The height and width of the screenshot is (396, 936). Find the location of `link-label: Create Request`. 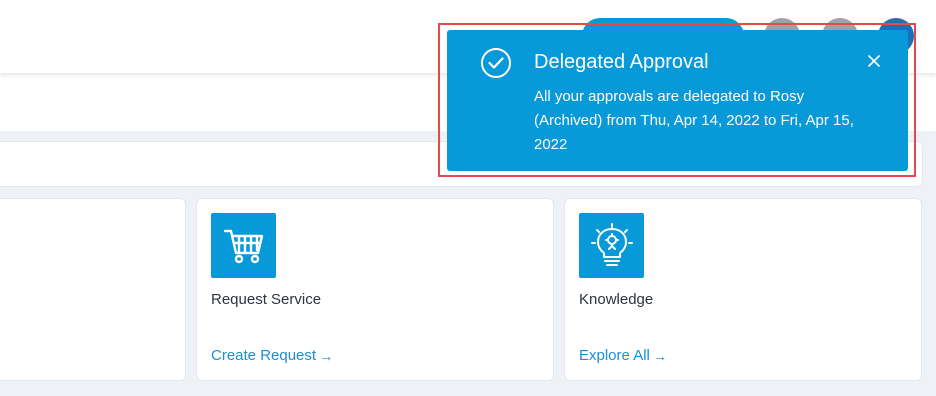

link-label: Create Request is located at coordinates (264, 355).